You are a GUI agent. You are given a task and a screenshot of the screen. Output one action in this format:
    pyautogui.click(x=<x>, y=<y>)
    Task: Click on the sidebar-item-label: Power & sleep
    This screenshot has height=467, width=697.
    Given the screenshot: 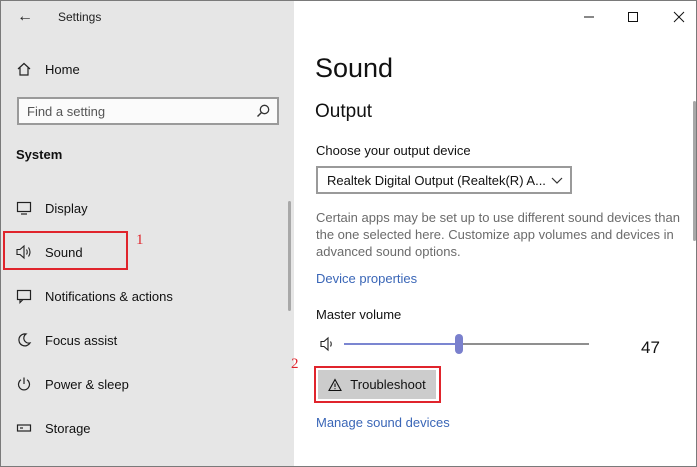 What is the action you would take?
    pyautogui.click(x=87, y=384)
    